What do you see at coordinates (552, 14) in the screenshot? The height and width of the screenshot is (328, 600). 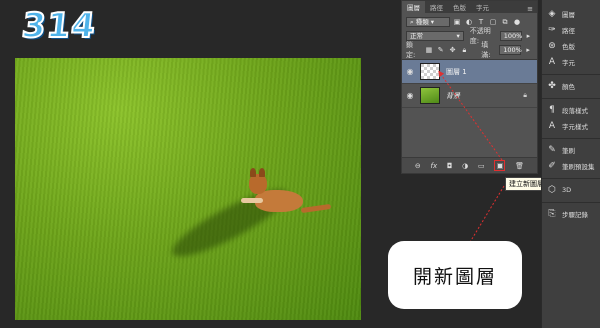 I see `layers-icon: ◈` at bounding box center [552, 14].